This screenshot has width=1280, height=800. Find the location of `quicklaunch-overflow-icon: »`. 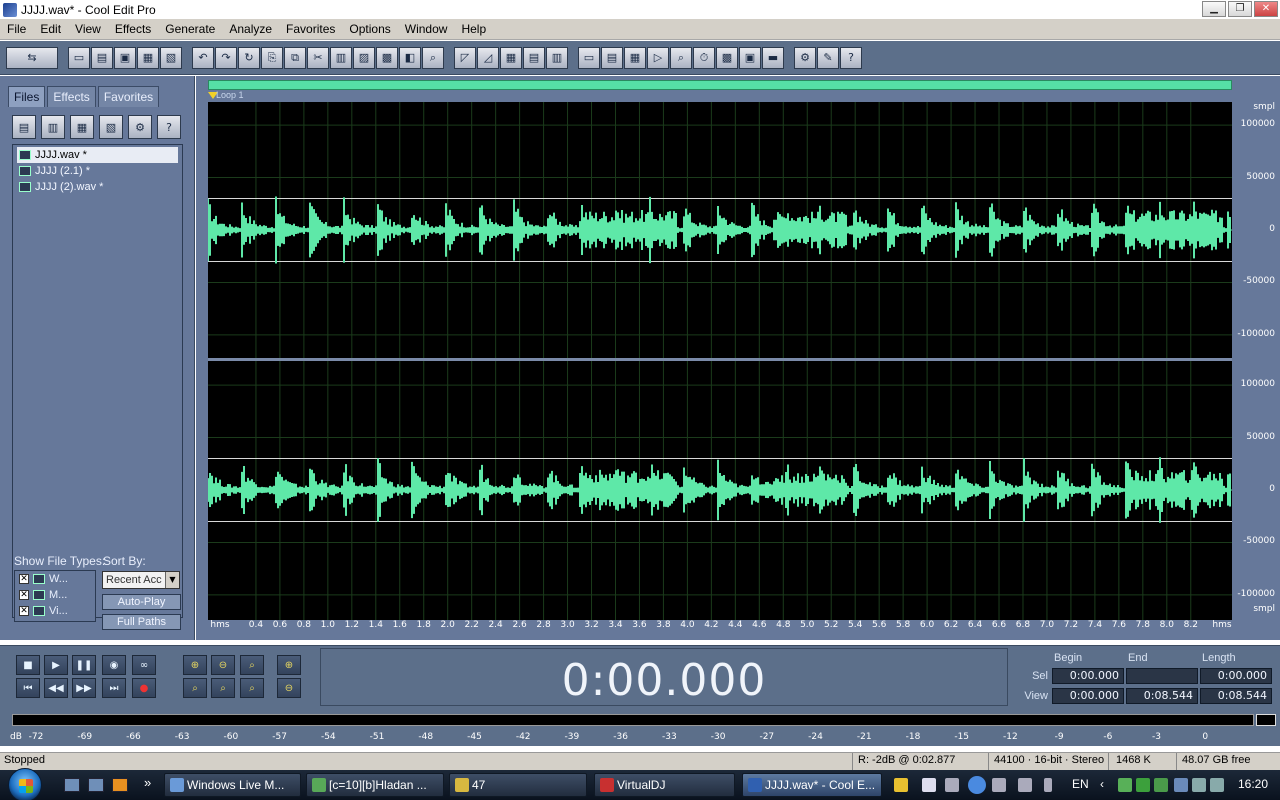

quicklaunch-overflow-icon: » is located at coordinates (147, 782).